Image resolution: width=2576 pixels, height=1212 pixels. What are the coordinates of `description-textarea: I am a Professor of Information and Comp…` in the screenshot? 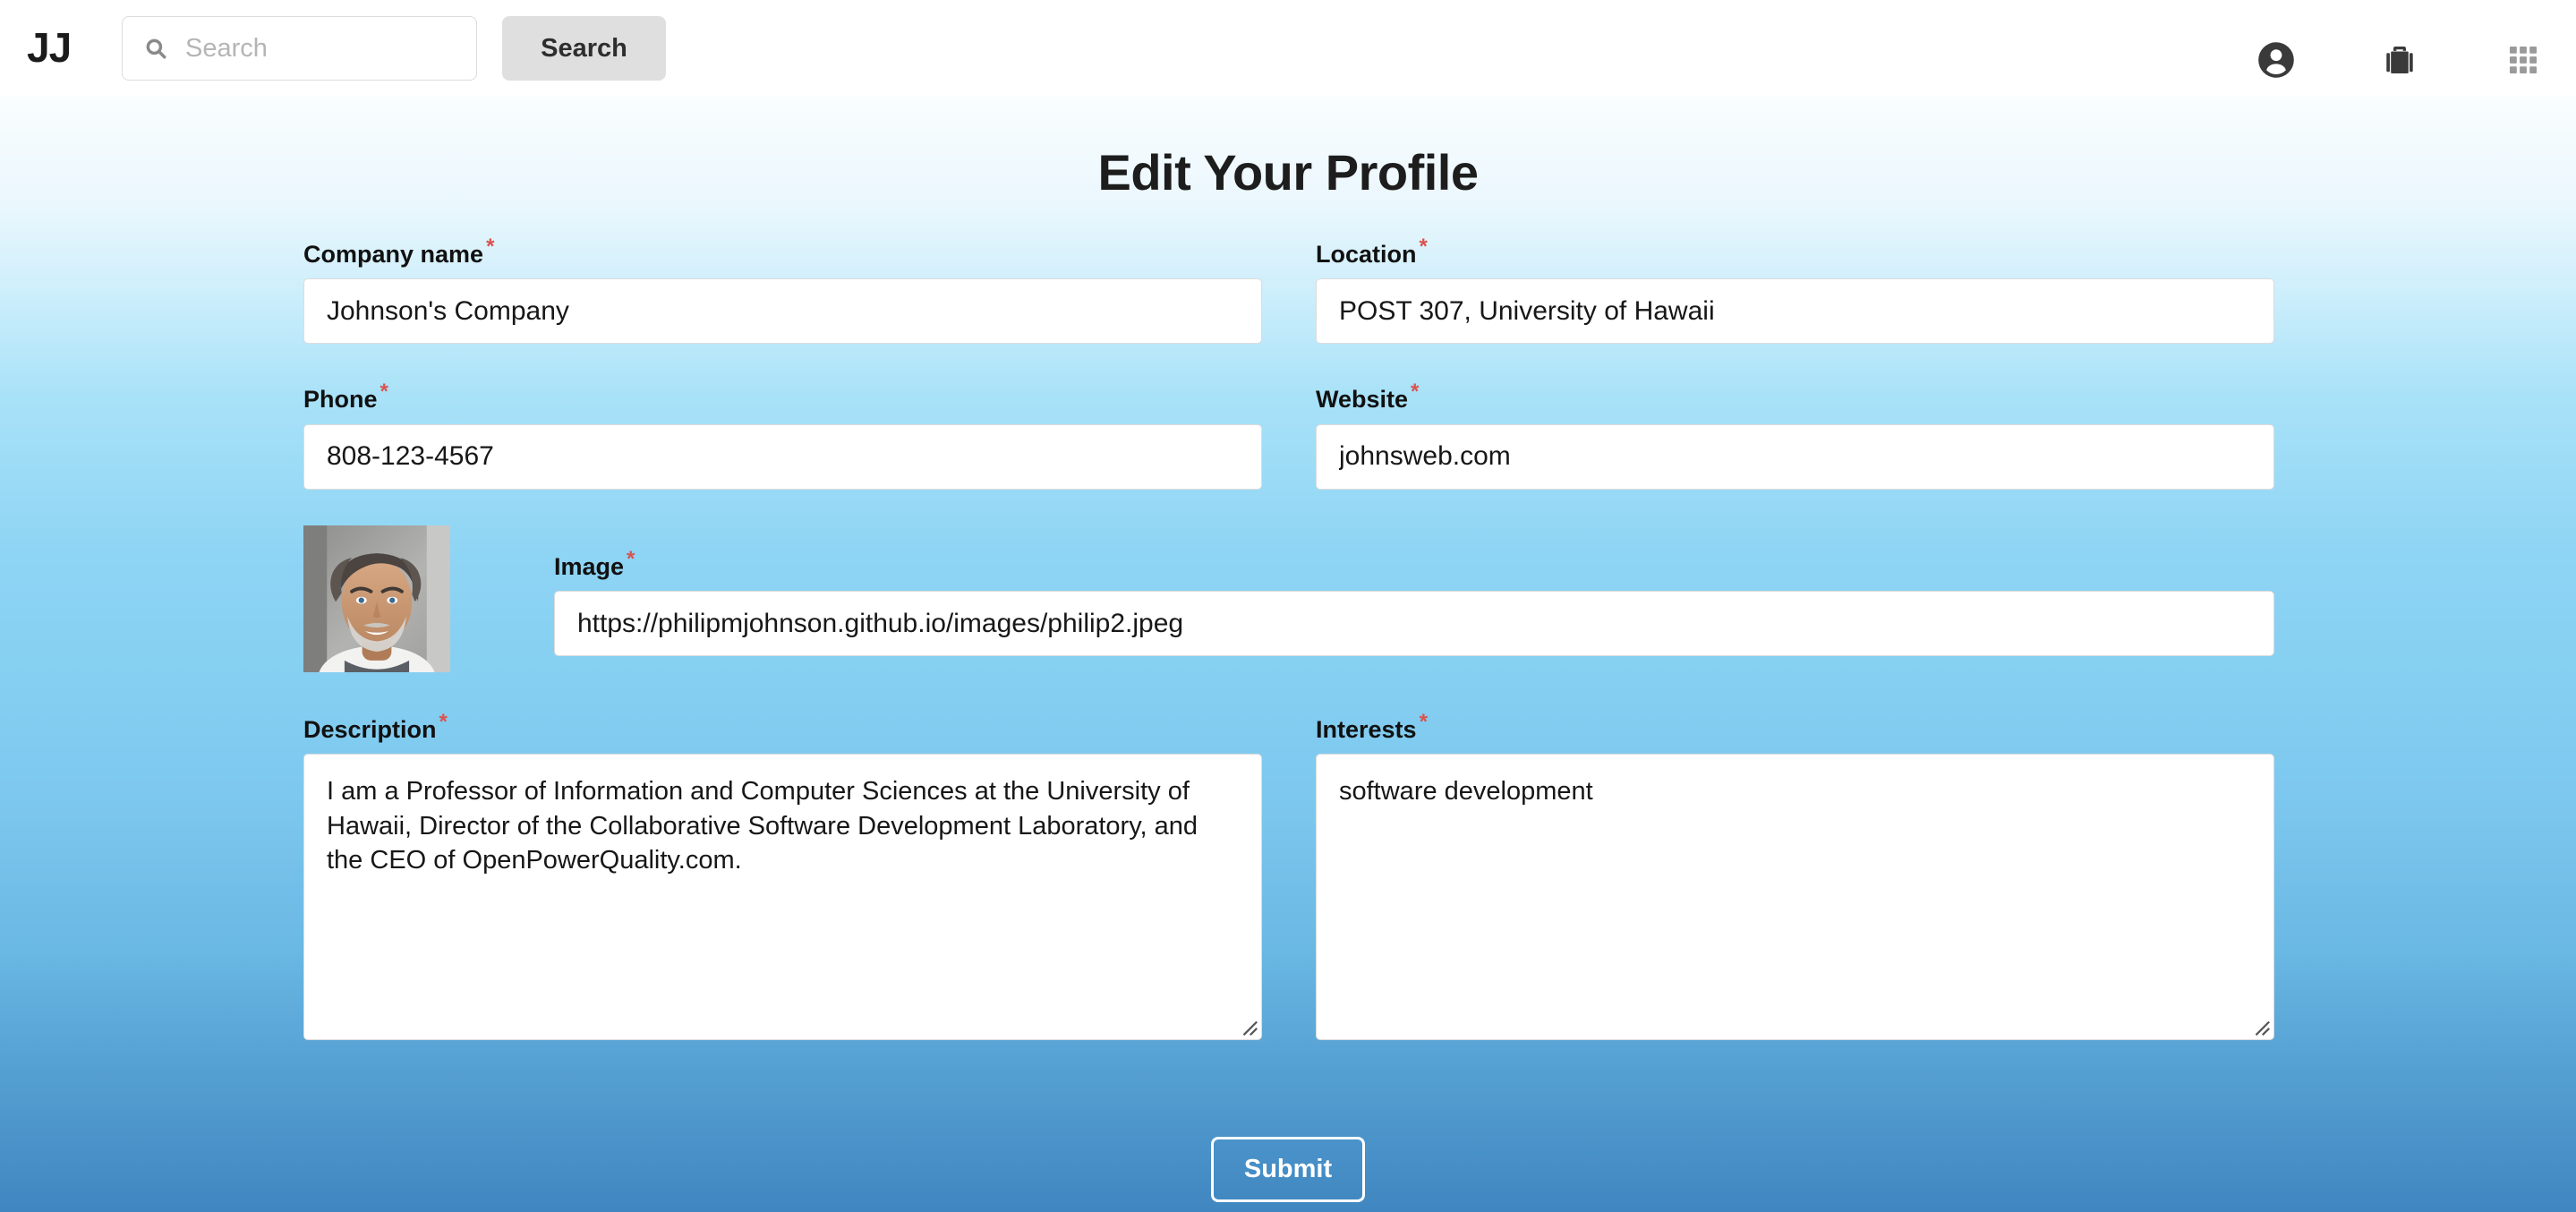 It's located at (782, 897).